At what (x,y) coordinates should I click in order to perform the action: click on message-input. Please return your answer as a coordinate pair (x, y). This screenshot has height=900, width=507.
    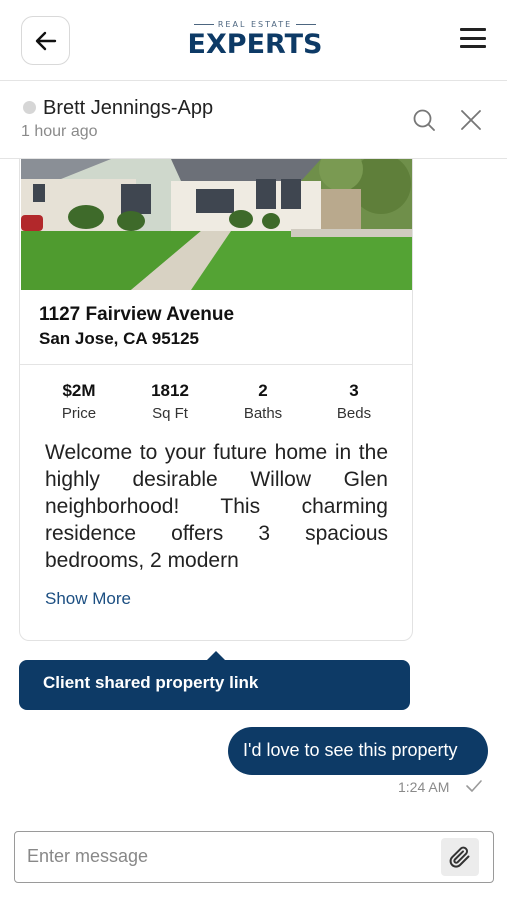
    Looking at the image, I should click on (227, 856).